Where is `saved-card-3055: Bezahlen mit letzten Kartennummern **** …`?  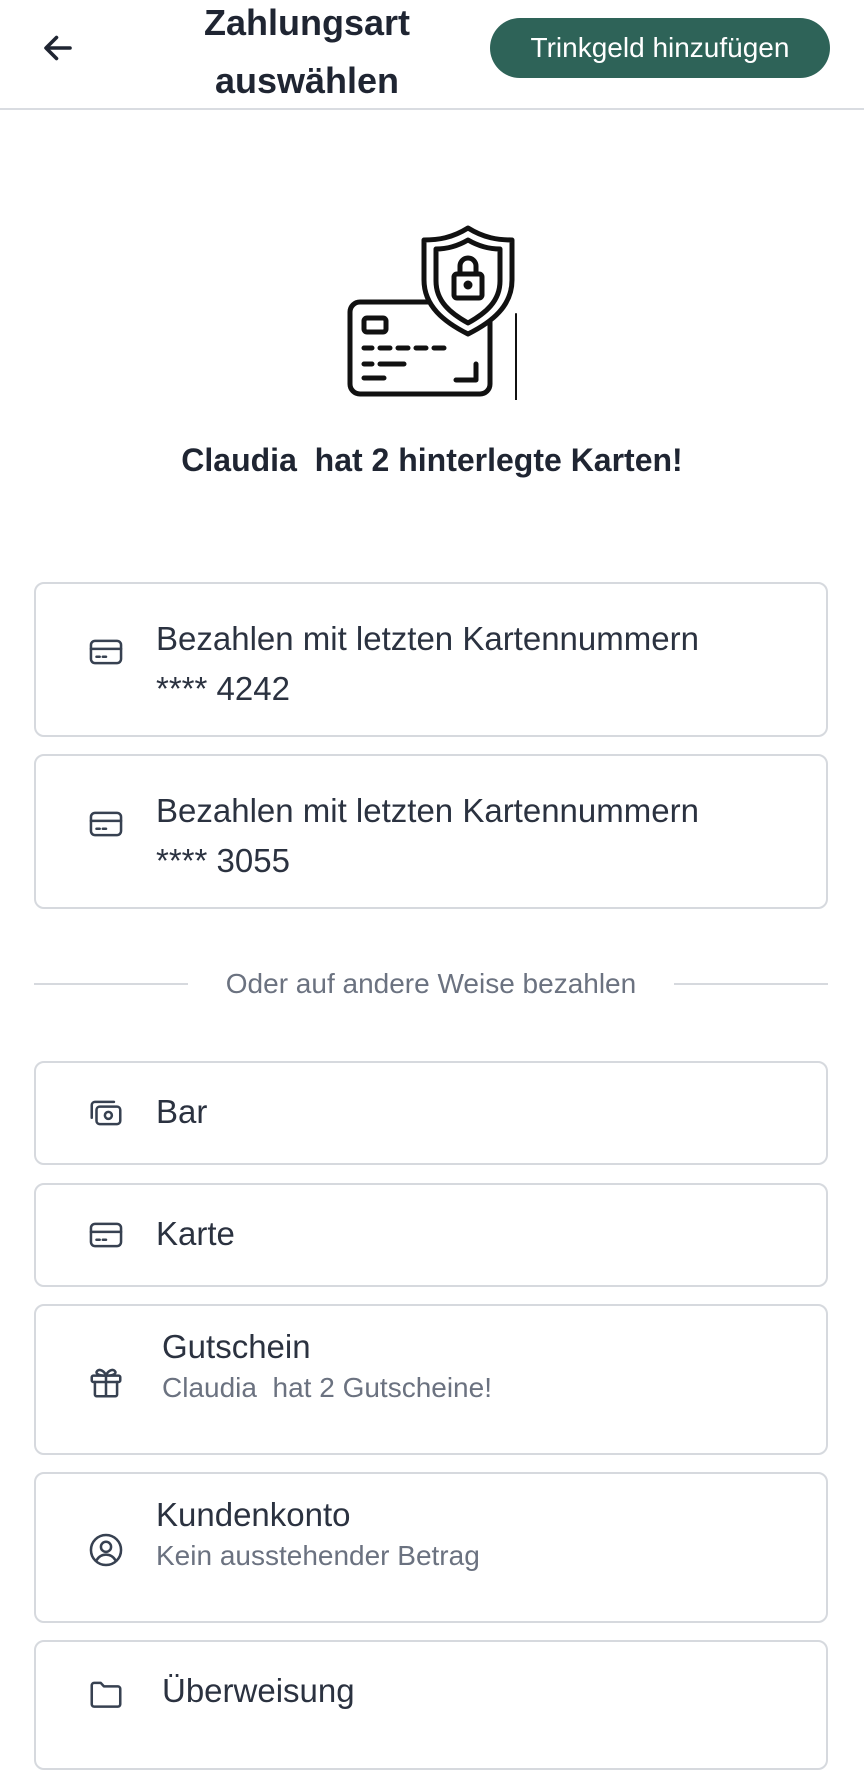 saved-card-3055: Bezahlen mit letzten Kartennummern **** … is located at coordinates (431, 831).